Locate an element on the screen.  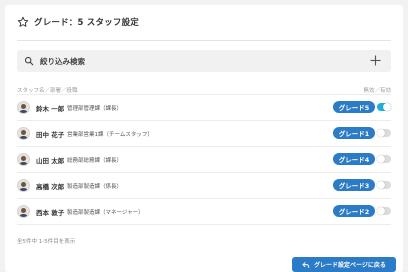
row-divider is located at coordinates (204, 224).